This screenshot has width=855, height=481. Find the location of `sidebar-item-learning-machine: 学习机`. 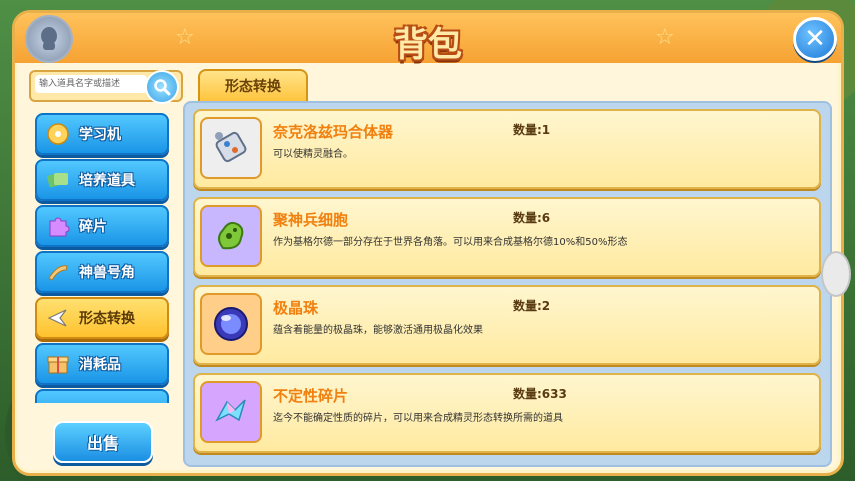

sidebar-item-learning-machine: 学习机 is located at coordinates (102, 134).